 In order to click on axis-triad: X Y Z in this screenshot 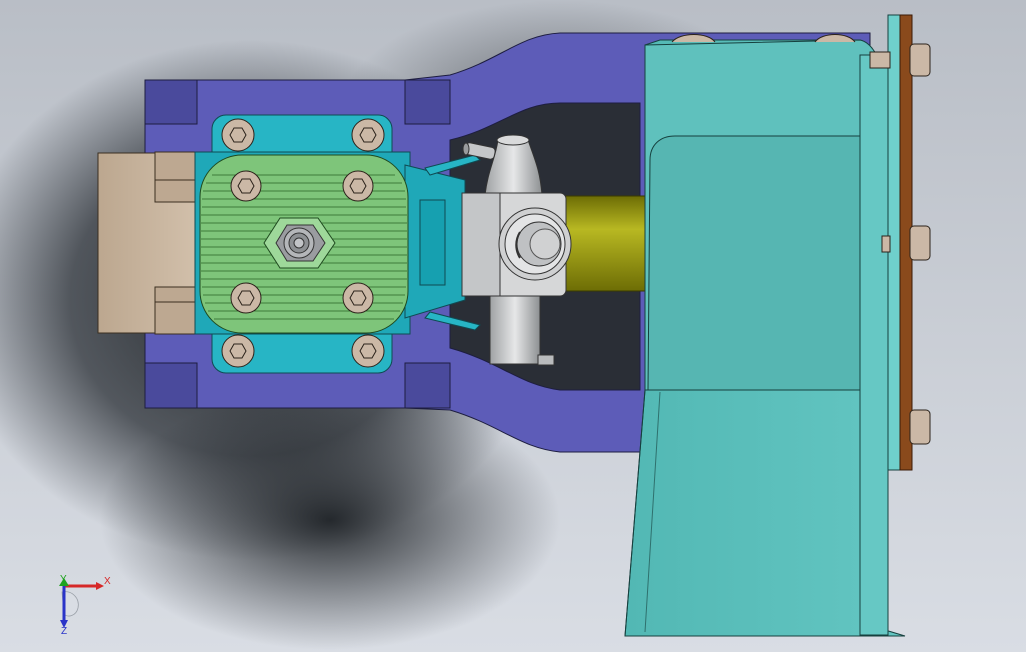, I will do `click(85, 605)`.